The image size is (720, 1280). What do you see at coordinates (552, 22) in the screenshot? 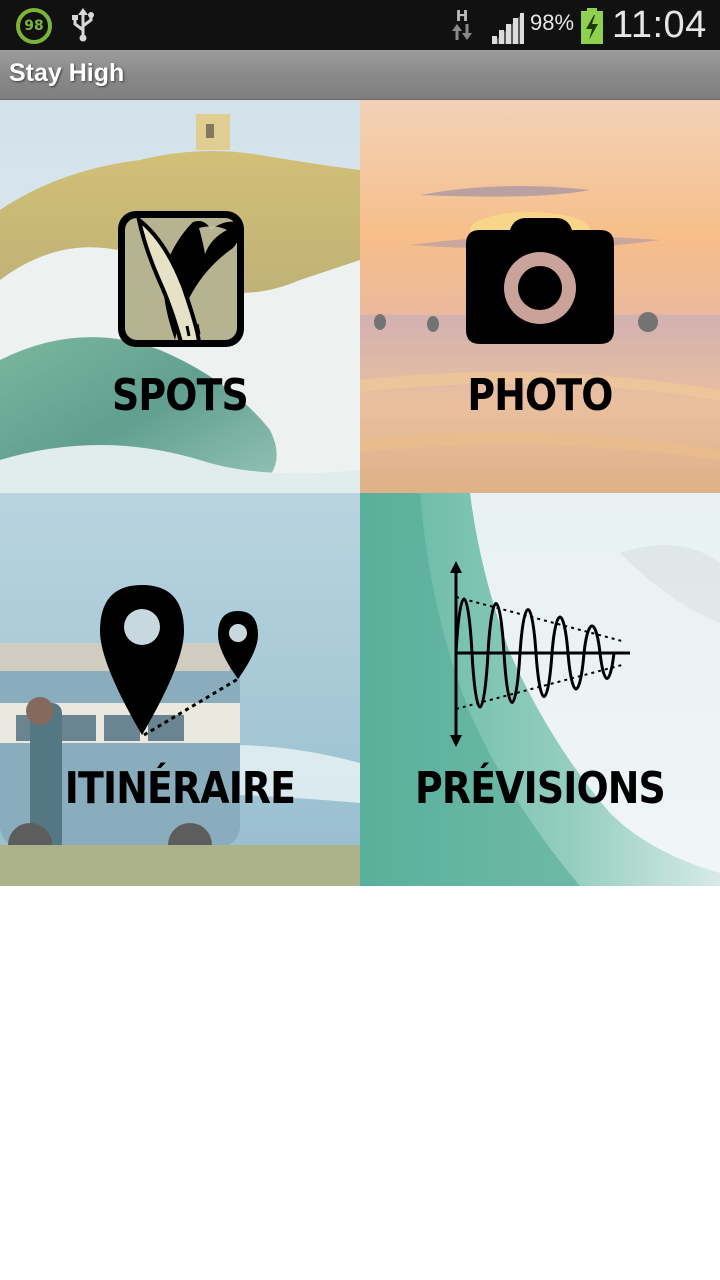
I see `battery-percent: 98%` at bounding box center [552, 22].